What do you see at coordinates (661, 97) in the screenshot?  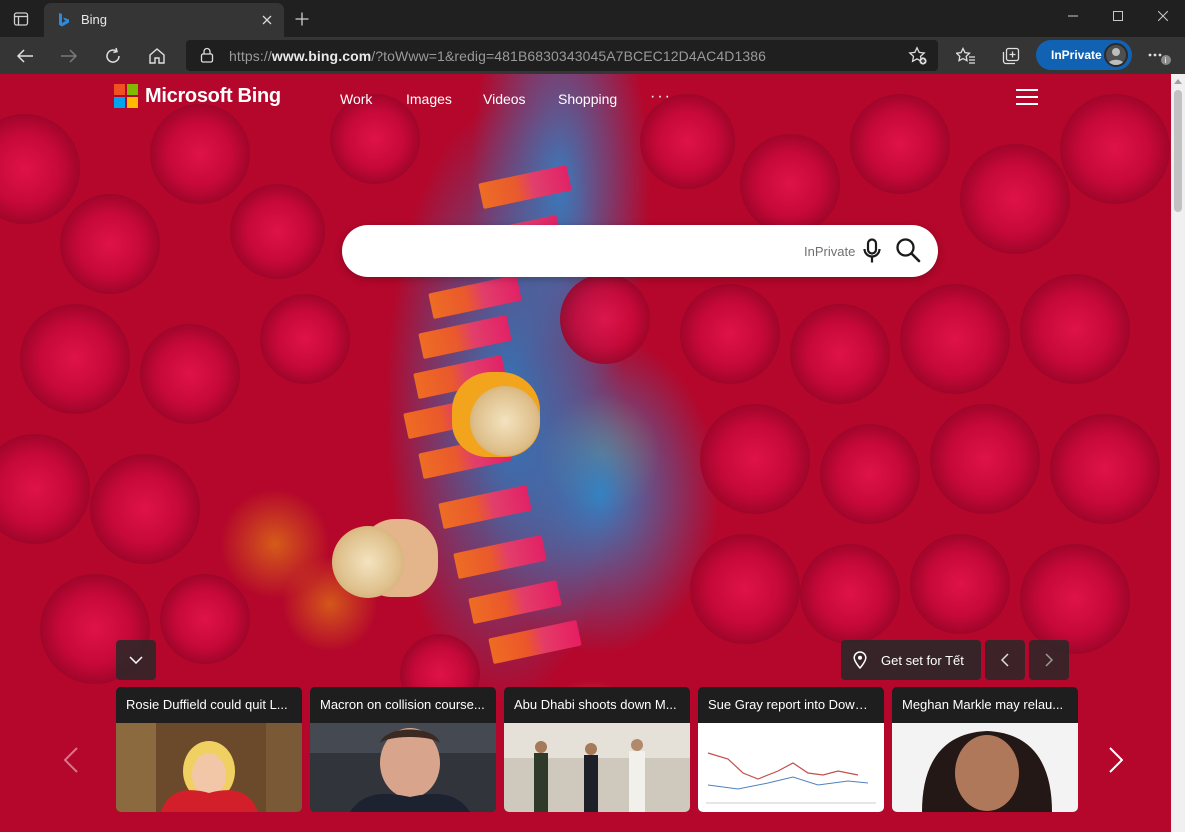 I see `nav-more: ···` at bounding box center [661, 97].